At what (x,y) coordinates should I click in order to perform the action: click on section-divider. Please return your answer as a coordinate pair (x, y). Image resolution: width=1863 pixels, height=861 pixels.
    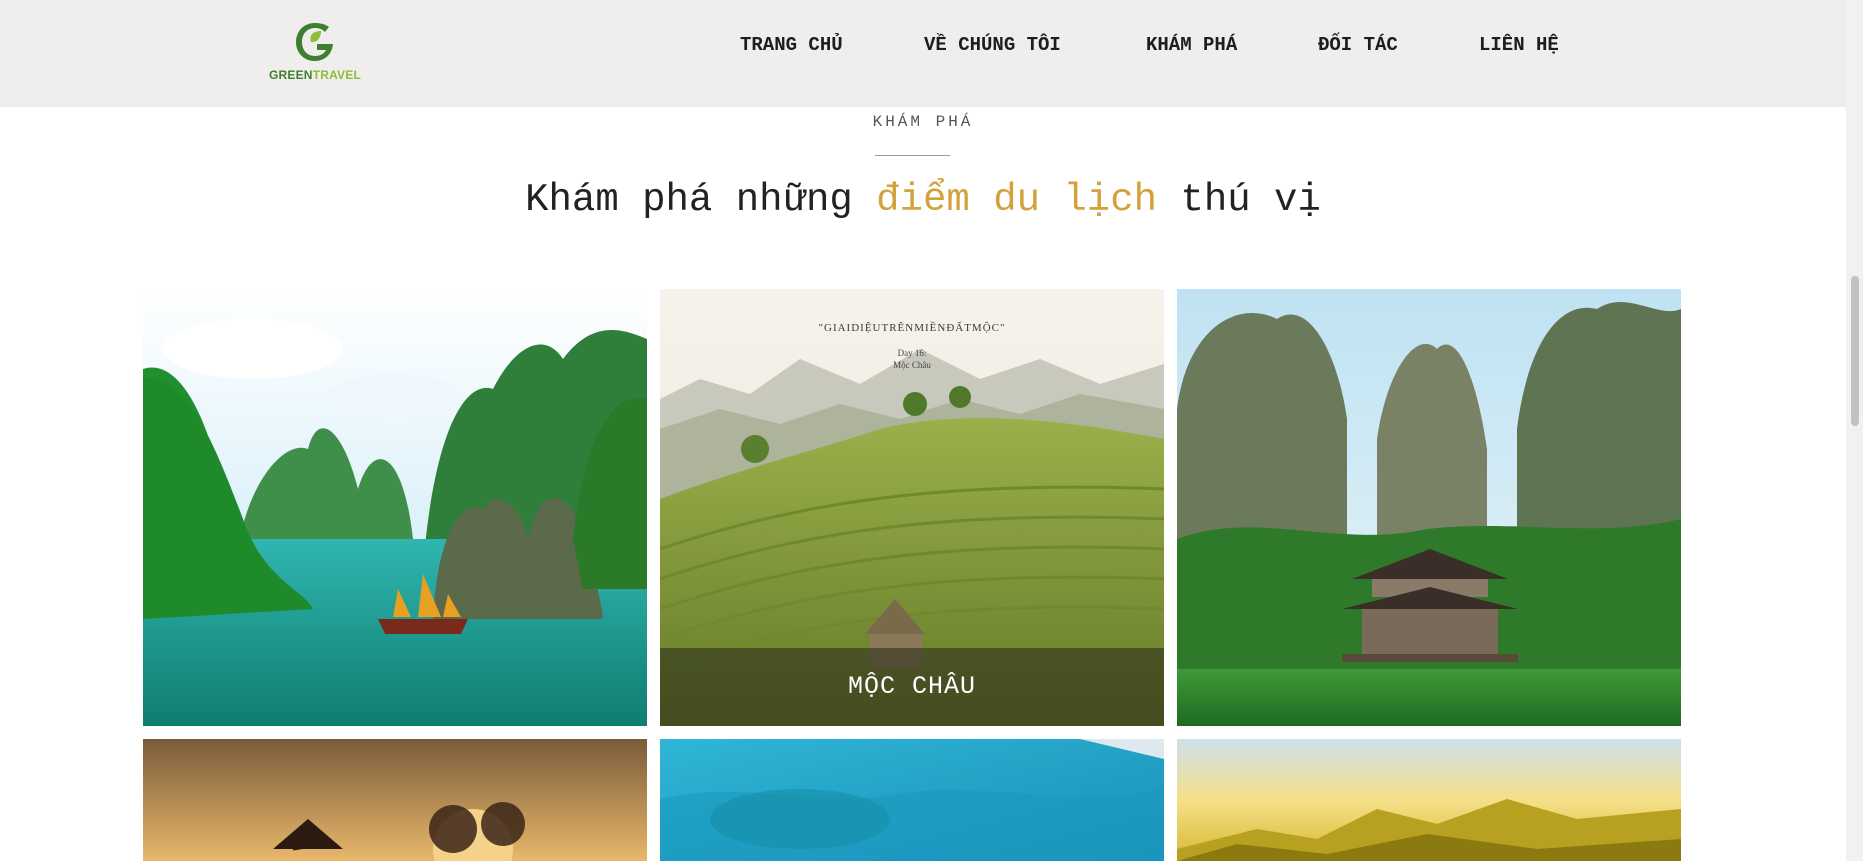
    Looking at the image, I should click on (912, 155).